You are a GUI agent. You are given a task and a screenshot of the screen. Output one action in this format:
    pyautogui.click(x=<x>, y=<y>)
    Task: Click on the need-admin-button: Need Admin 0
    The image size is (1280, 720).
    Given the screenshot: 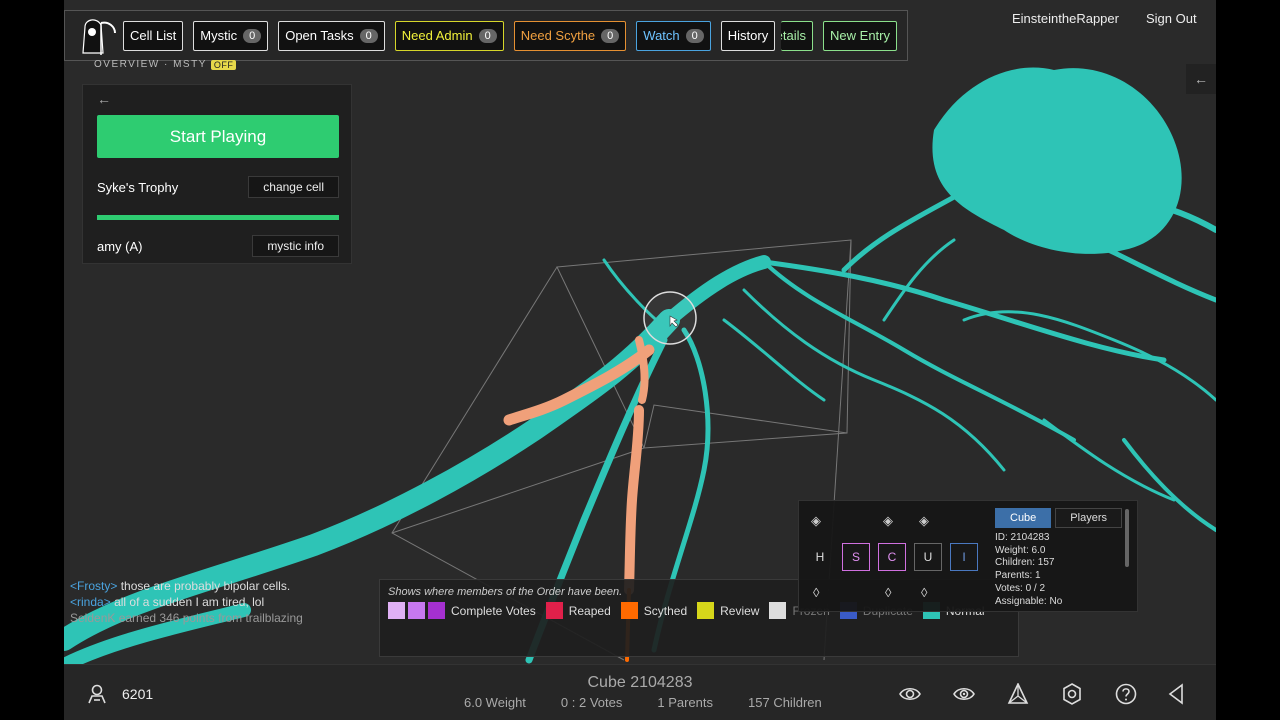 What is the action you would take?
    pyautogui.click(x=449, y=35)
    